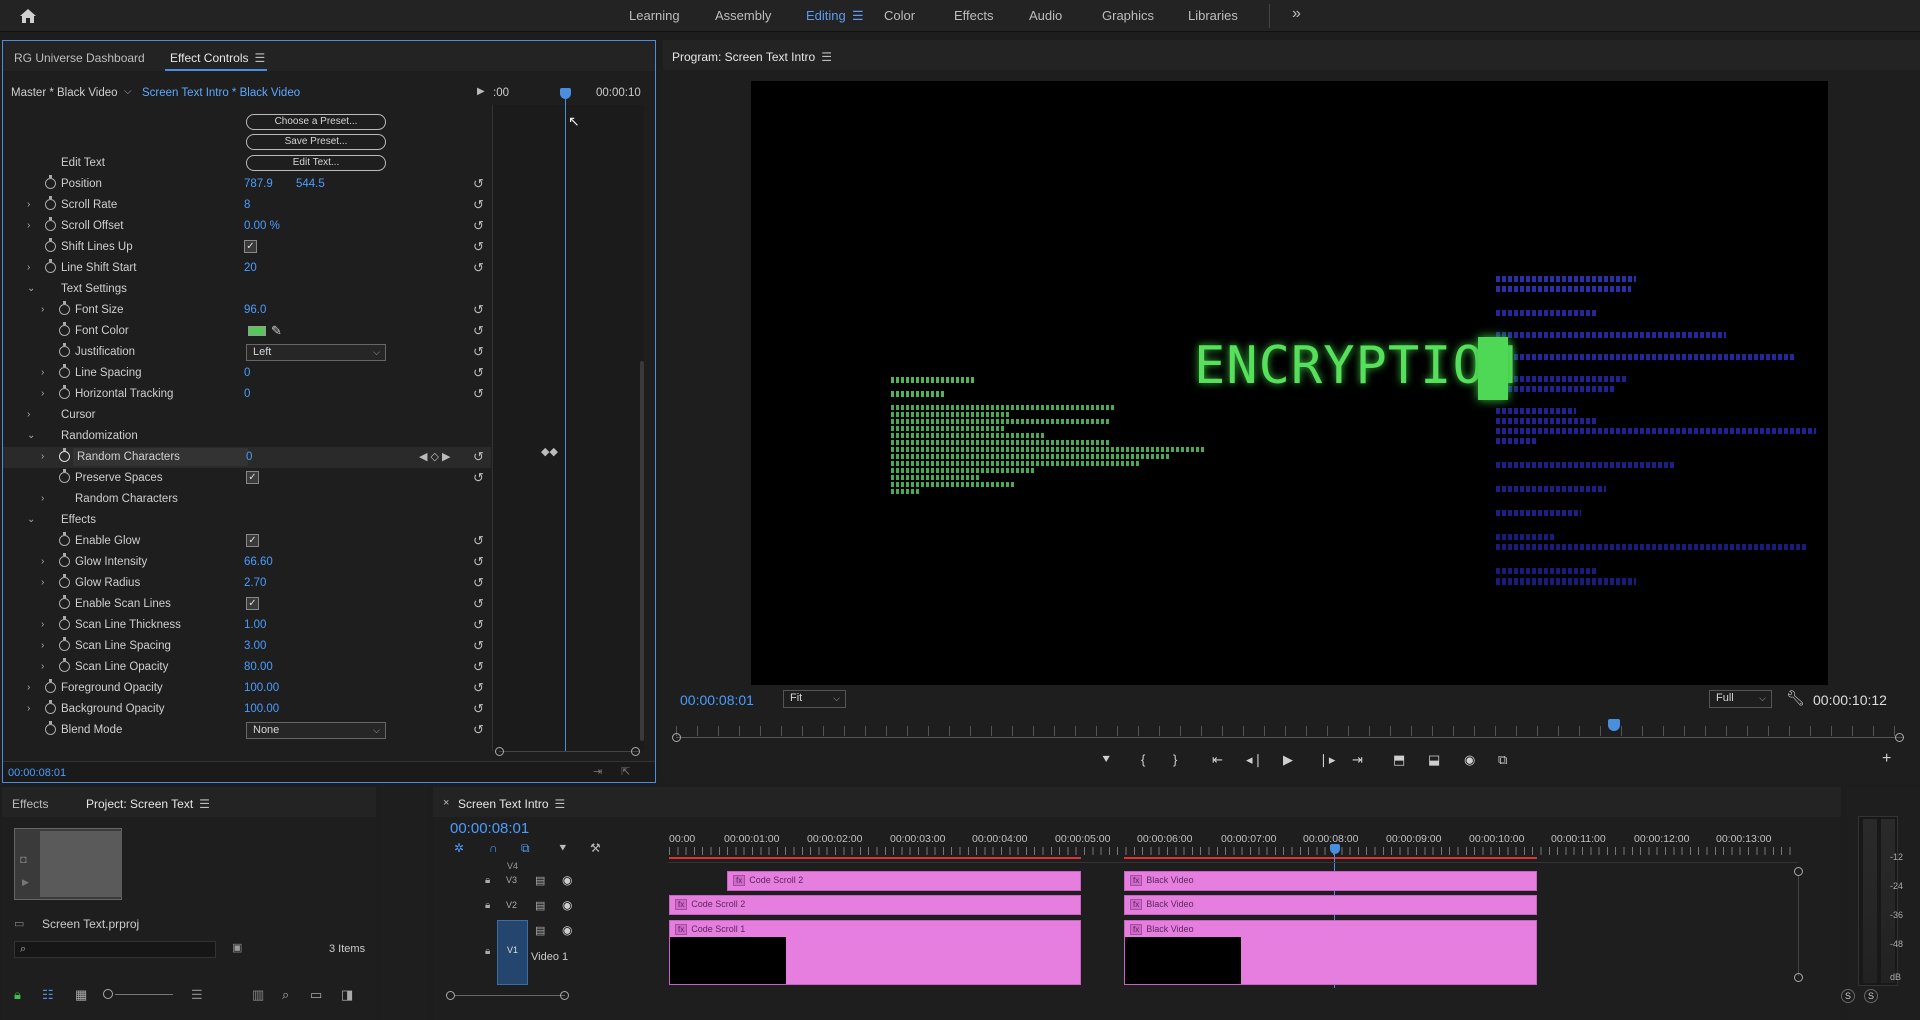  What do you see at coordinates (1330, 881) in the screenshot?
I see `clip-black-video-v3: fx Black Video` at bounding box center [1330, 881].